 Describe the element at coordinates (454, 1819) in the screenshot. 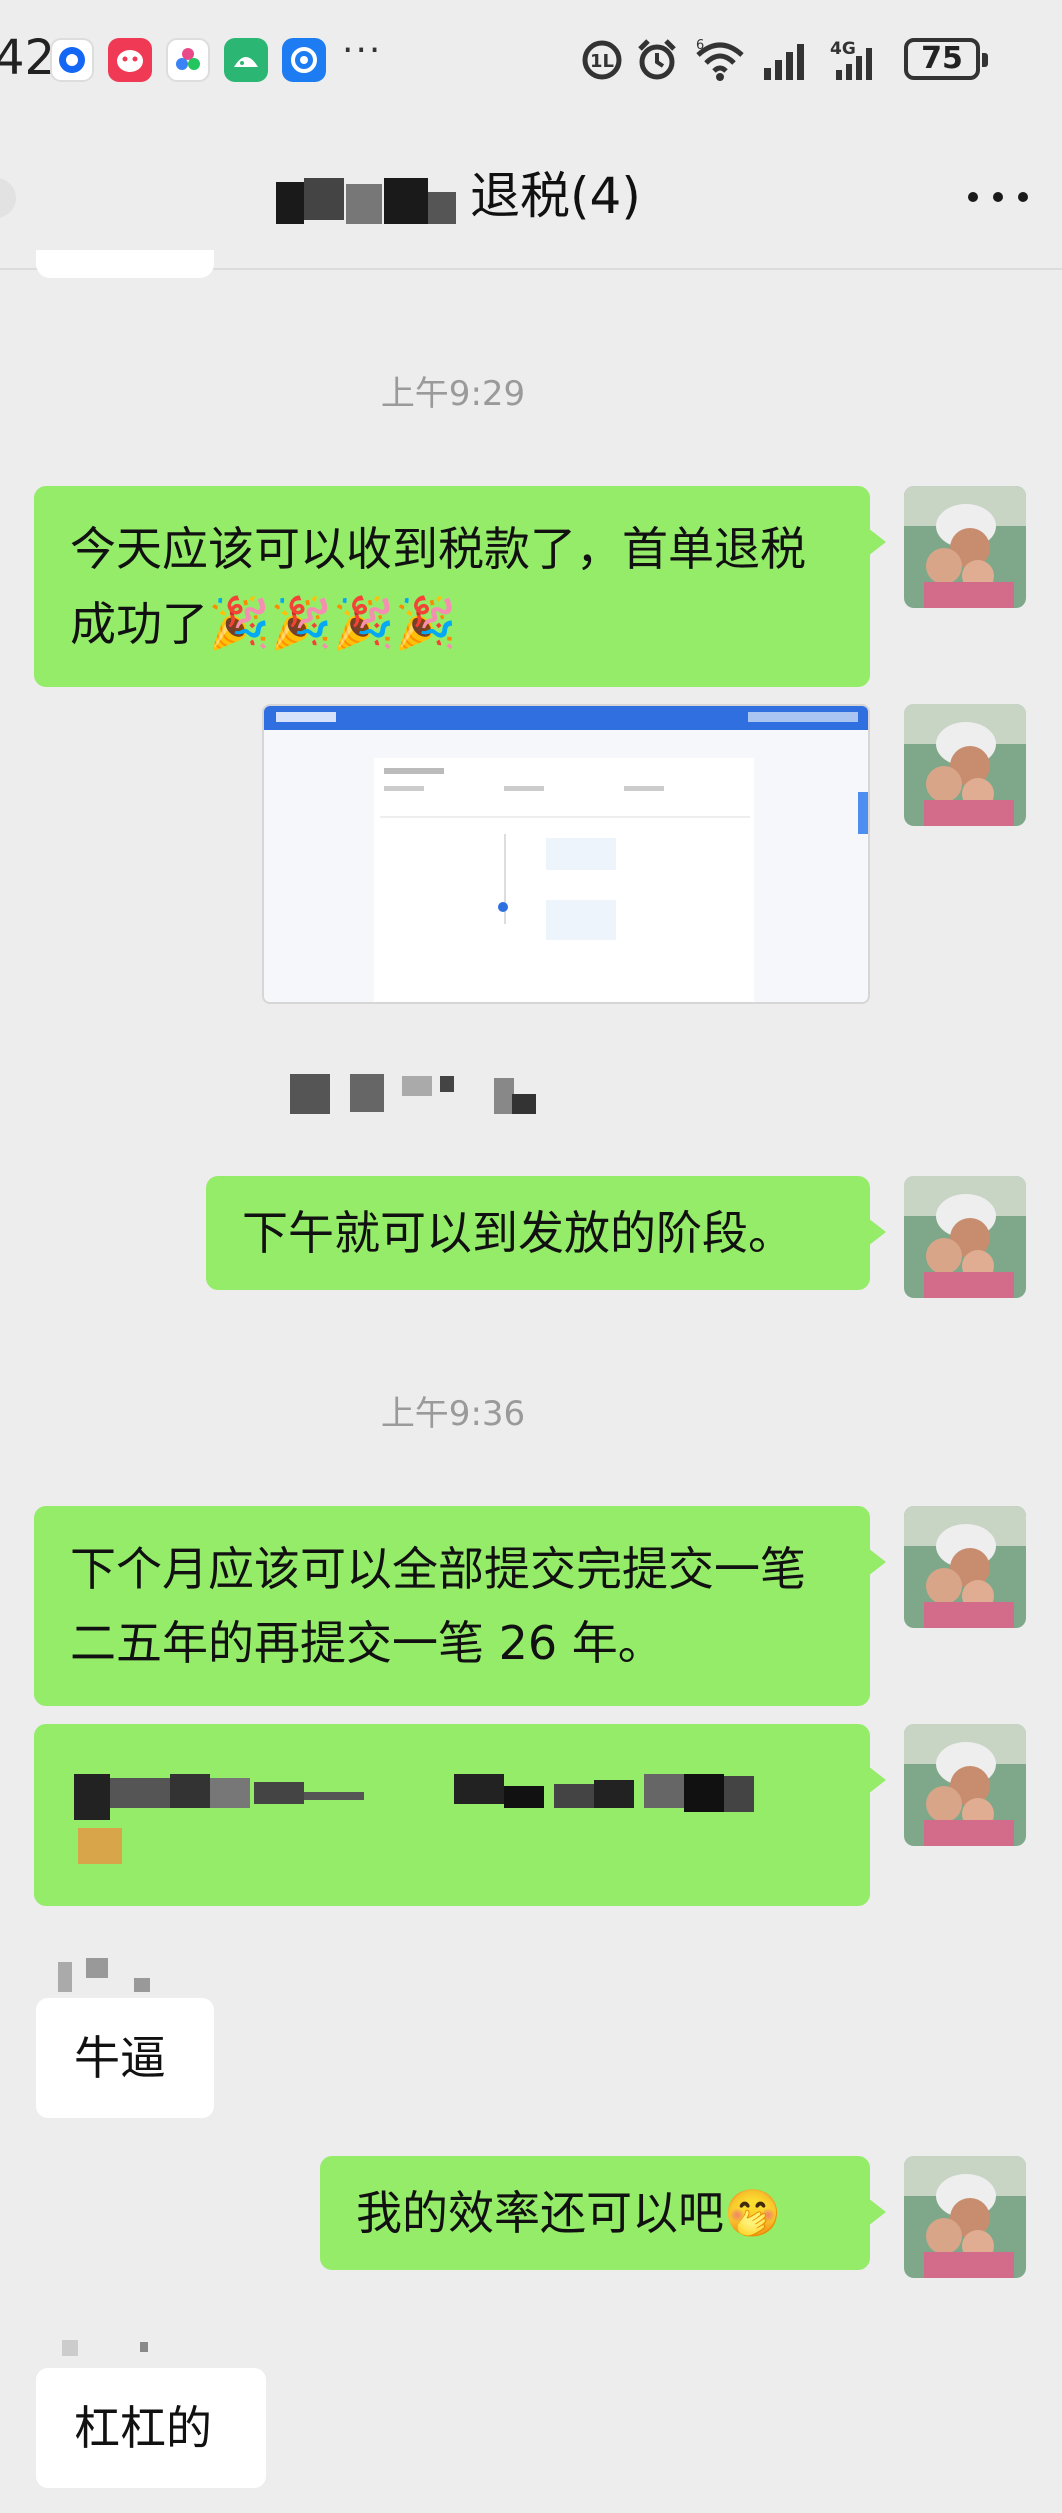

I see `redacted-message-mosaic` at that location.